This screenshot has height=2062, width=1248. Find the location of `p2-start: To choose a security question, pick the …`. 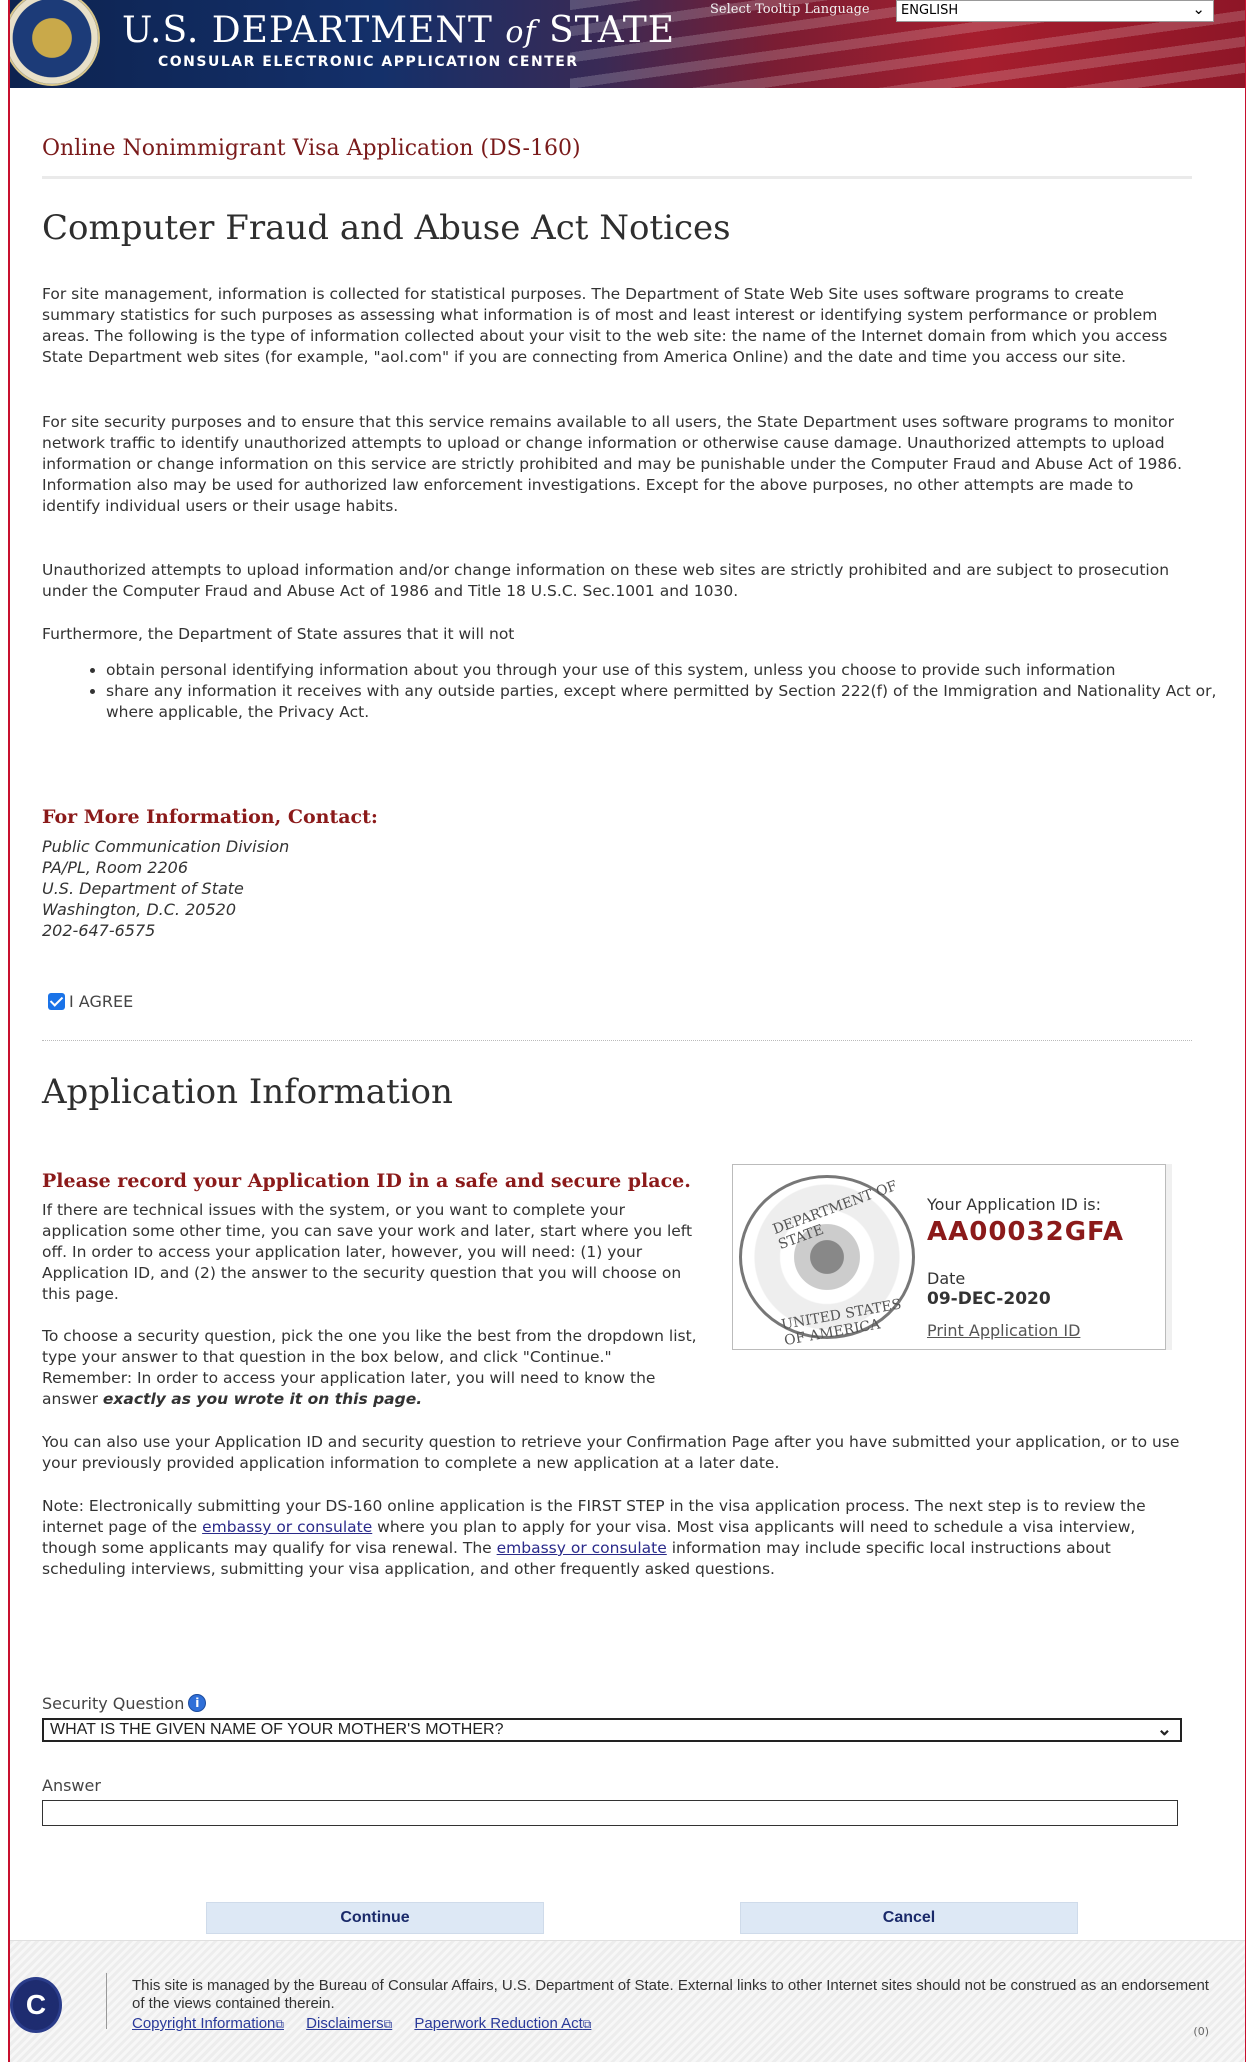

p2-start: To choose a security question, pick the … is located at coordinates (370, 1368).